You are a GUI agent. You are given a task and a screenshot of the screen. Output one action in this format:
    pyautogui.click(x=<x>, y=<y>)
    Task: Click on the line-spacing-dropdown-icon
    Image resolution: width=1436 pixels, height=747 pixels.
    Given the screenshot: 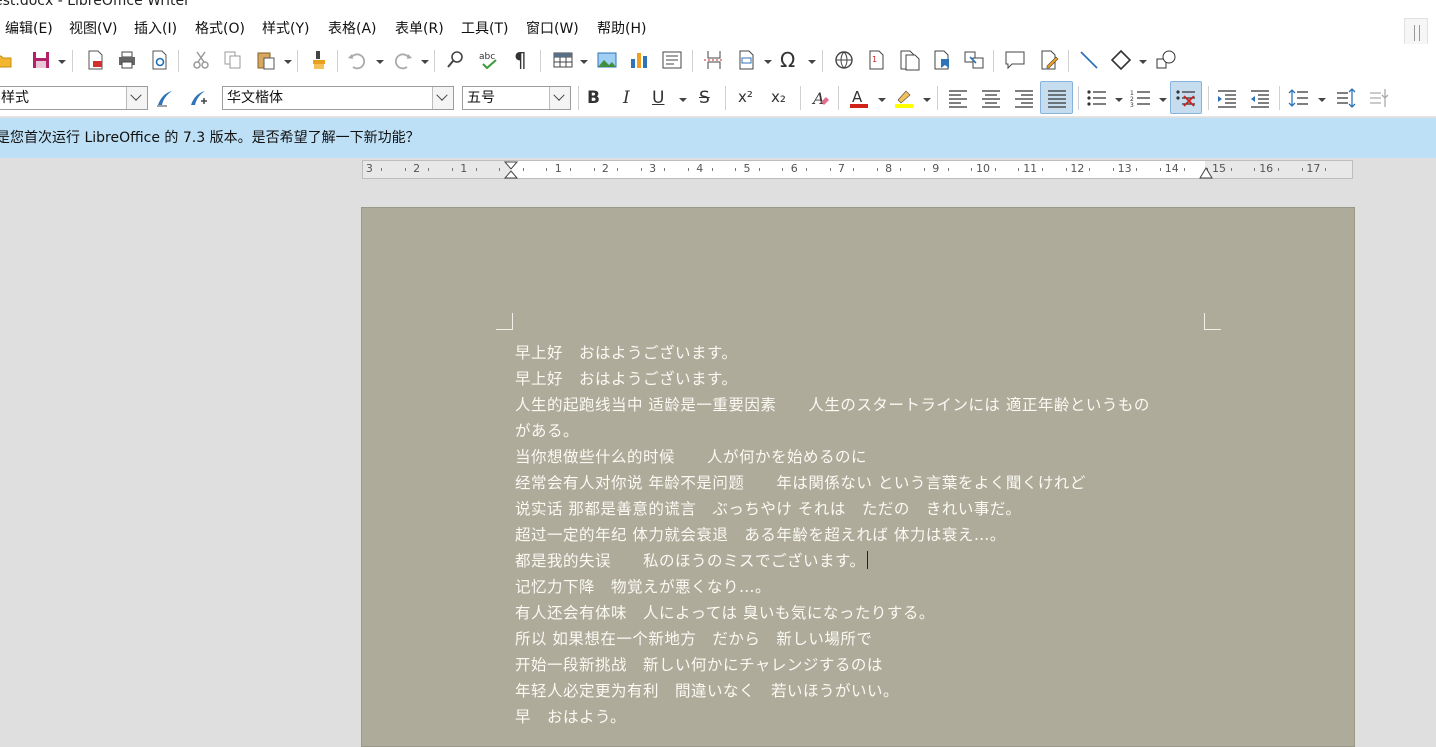 What is the action you would take?
    pyautogui.click(x=1322, y=100)
    